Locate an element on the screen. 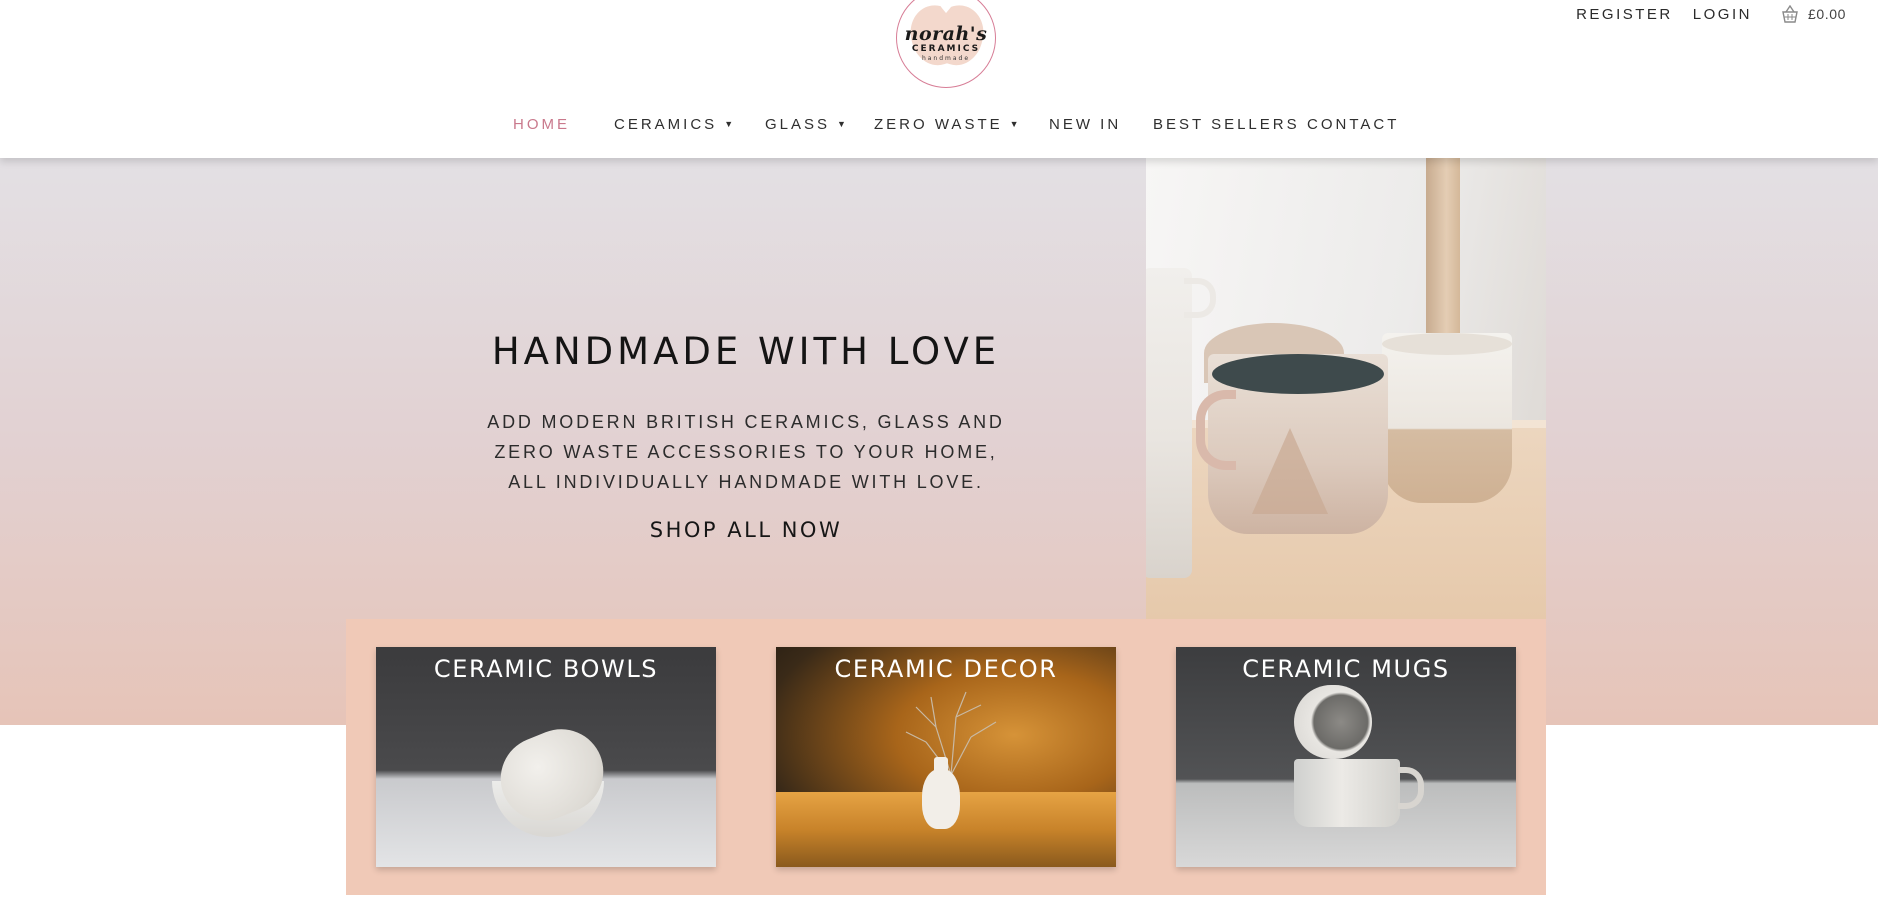  nav-item-ceramics: CERAMICS ▼ is located at coordinates (673, 124).